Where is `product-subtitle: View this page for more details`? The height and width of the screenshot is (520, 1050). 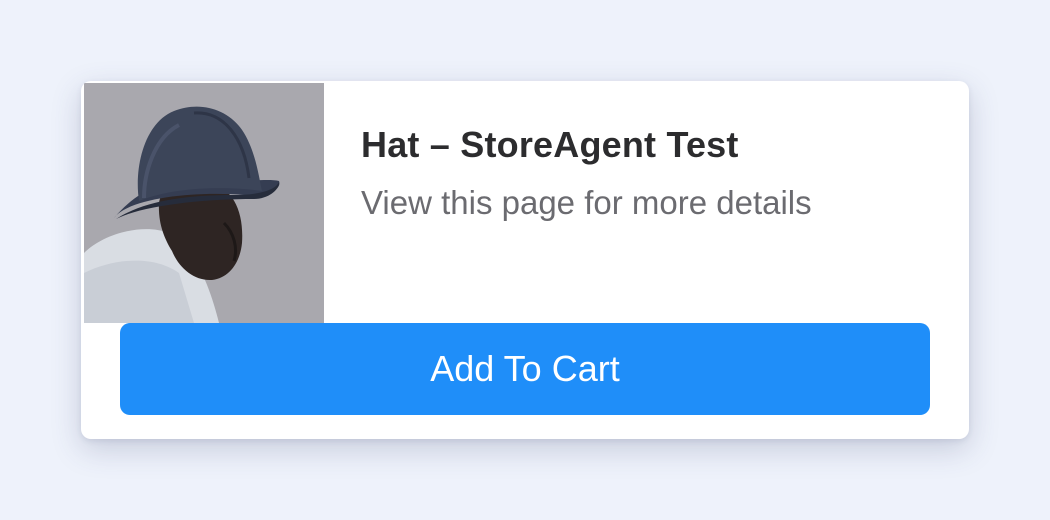
product-subtitle: View this page for more details is located at coordinates (650, 203).